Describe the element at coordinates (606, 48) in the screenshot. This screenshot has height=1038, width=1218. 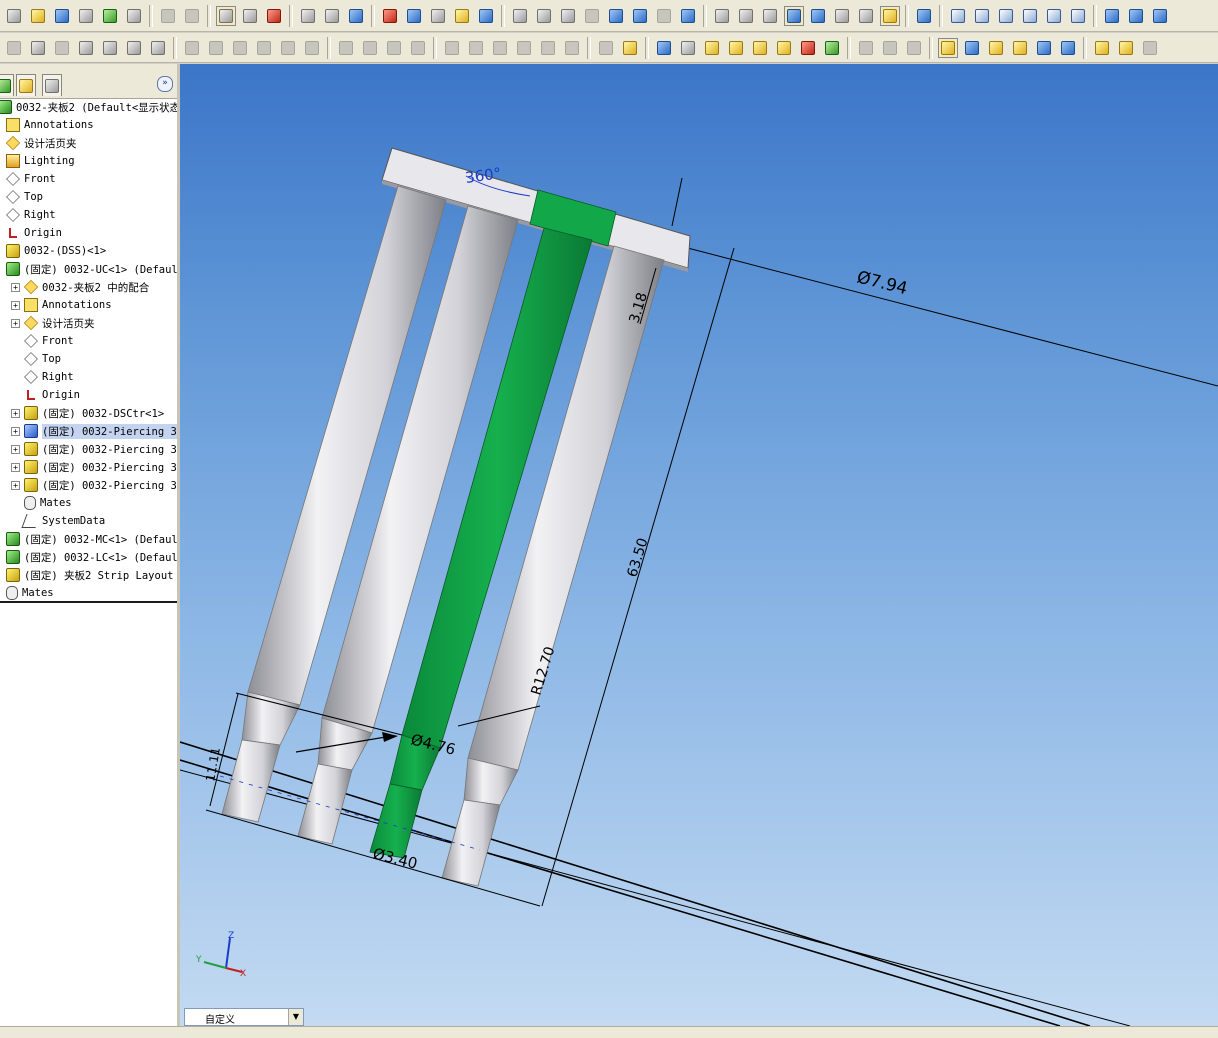
I see `explode-button` at that location.